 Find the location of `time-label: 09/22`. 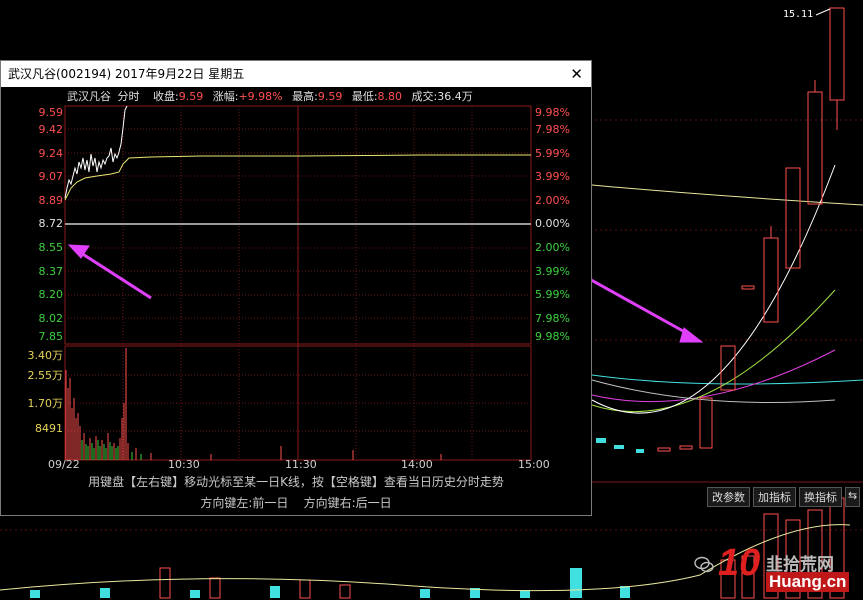

time-label: 09/22 is located at coordinates (64, 464).